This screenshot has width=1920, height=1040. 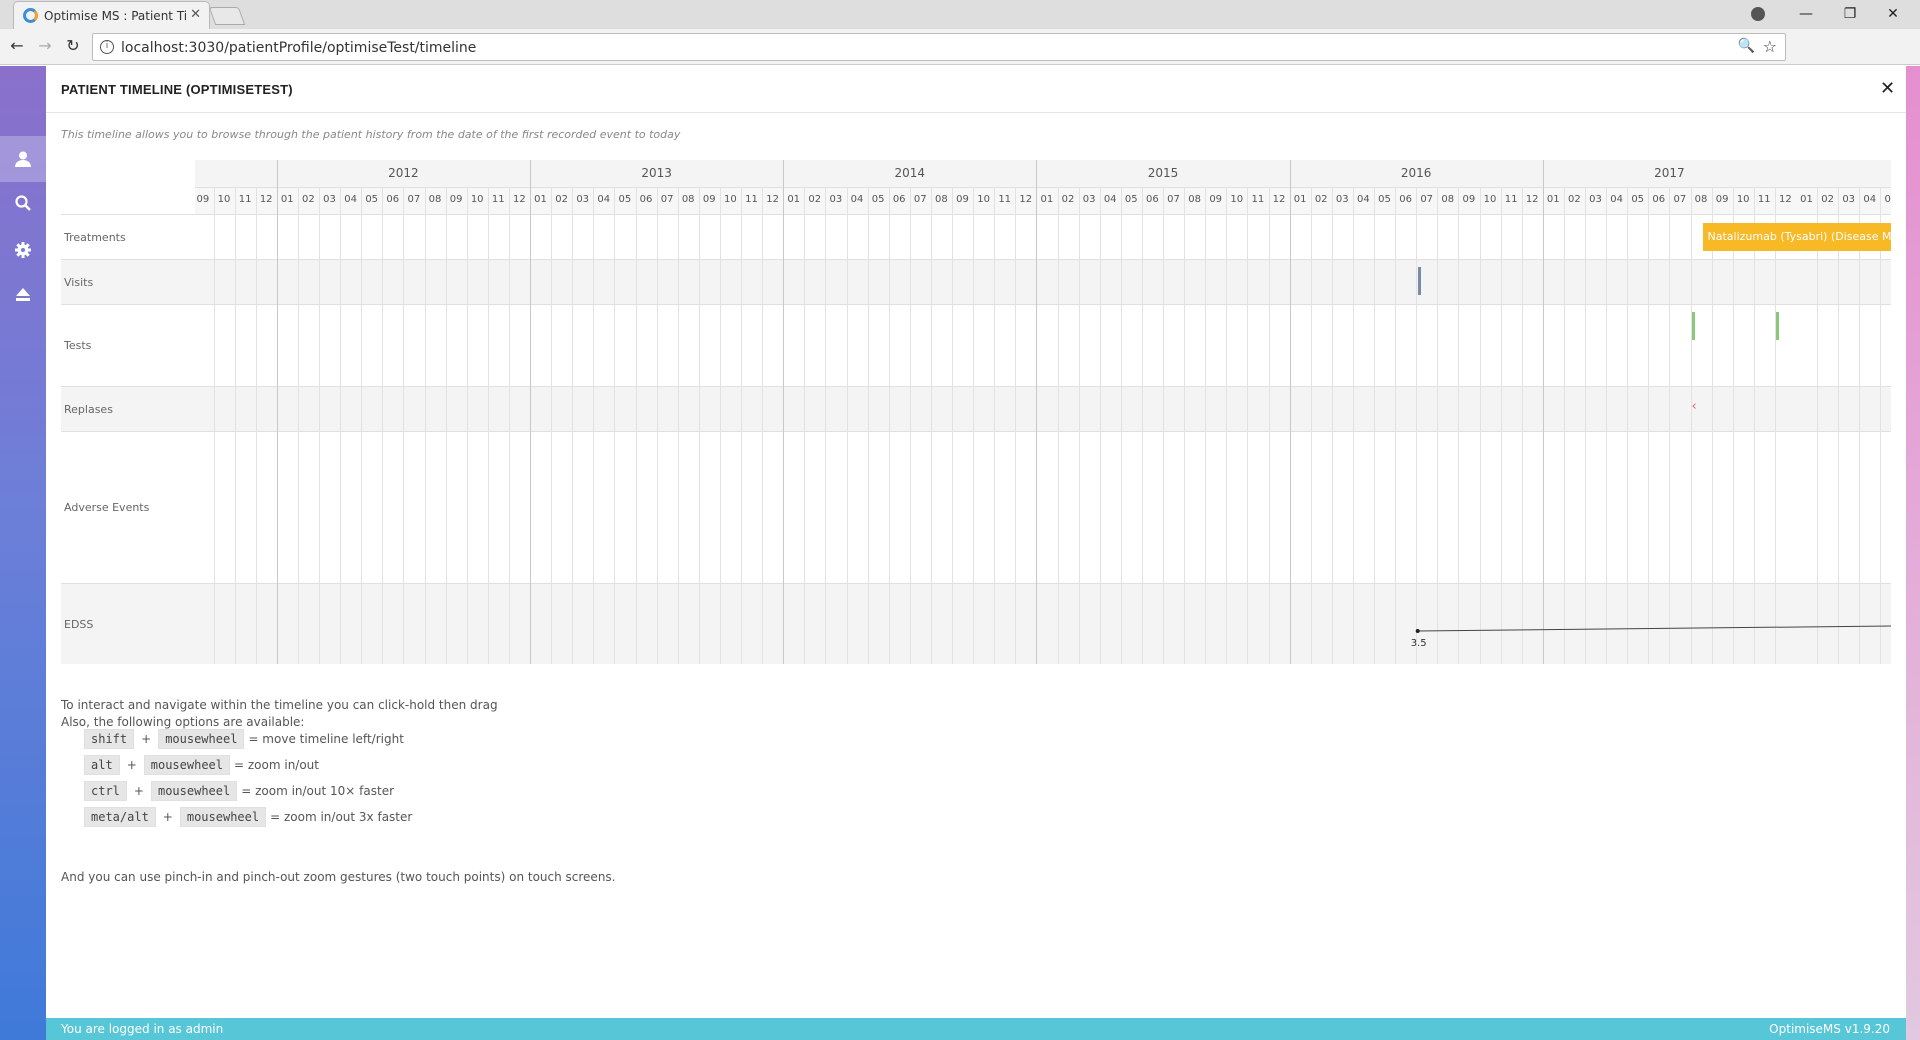 What do you see at coordinates (102, 765) in the screenshot?
I see `key-modifier: alt` at bounding box center [102, 765].